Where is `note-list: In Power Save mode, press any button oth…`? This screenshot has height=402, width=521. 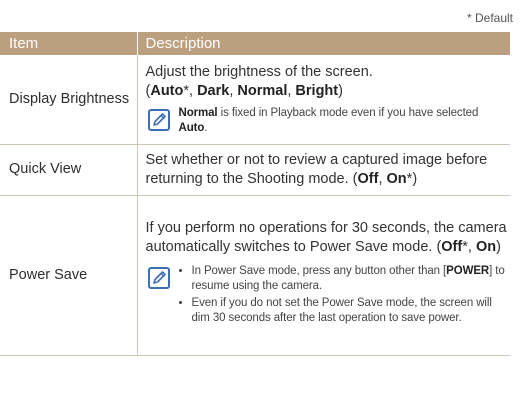
note-list: In Power Save mode, press any button oth… is located at coordinates (344, 295).